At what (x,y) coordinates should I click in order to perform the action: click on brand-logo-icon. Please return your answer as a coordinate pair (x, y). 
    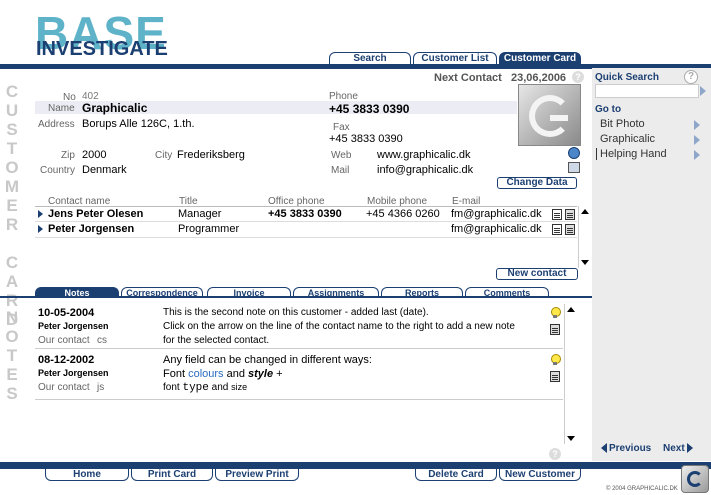
    Looking at the image, I should click on (695, 479).